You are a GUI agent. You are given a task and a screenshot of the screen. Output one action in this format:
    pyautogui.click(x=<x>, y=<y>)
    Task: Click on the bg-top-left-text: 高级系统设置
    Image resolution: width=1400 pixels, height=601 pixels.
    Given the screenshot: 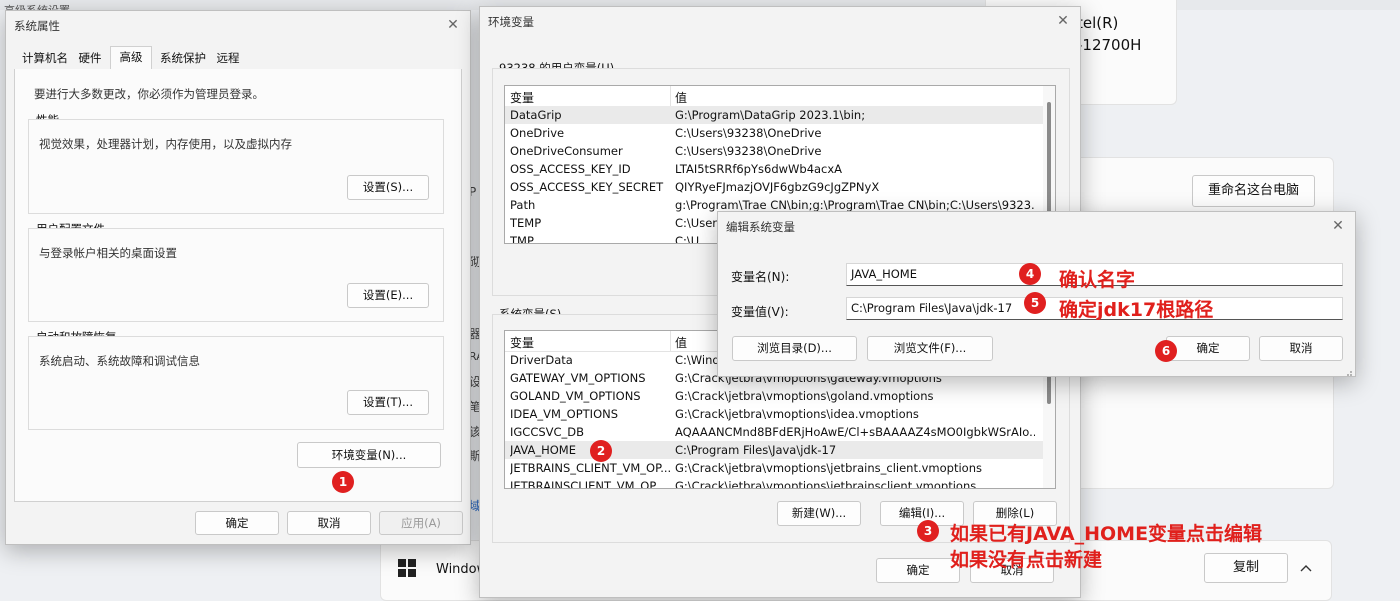 What is the action you would take?
    pyautogui.click(x=37, y=5)
    